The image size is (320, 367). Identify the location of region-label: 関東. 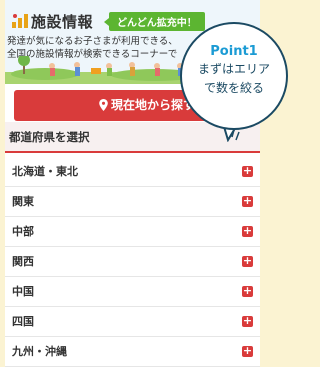
(23, 201).